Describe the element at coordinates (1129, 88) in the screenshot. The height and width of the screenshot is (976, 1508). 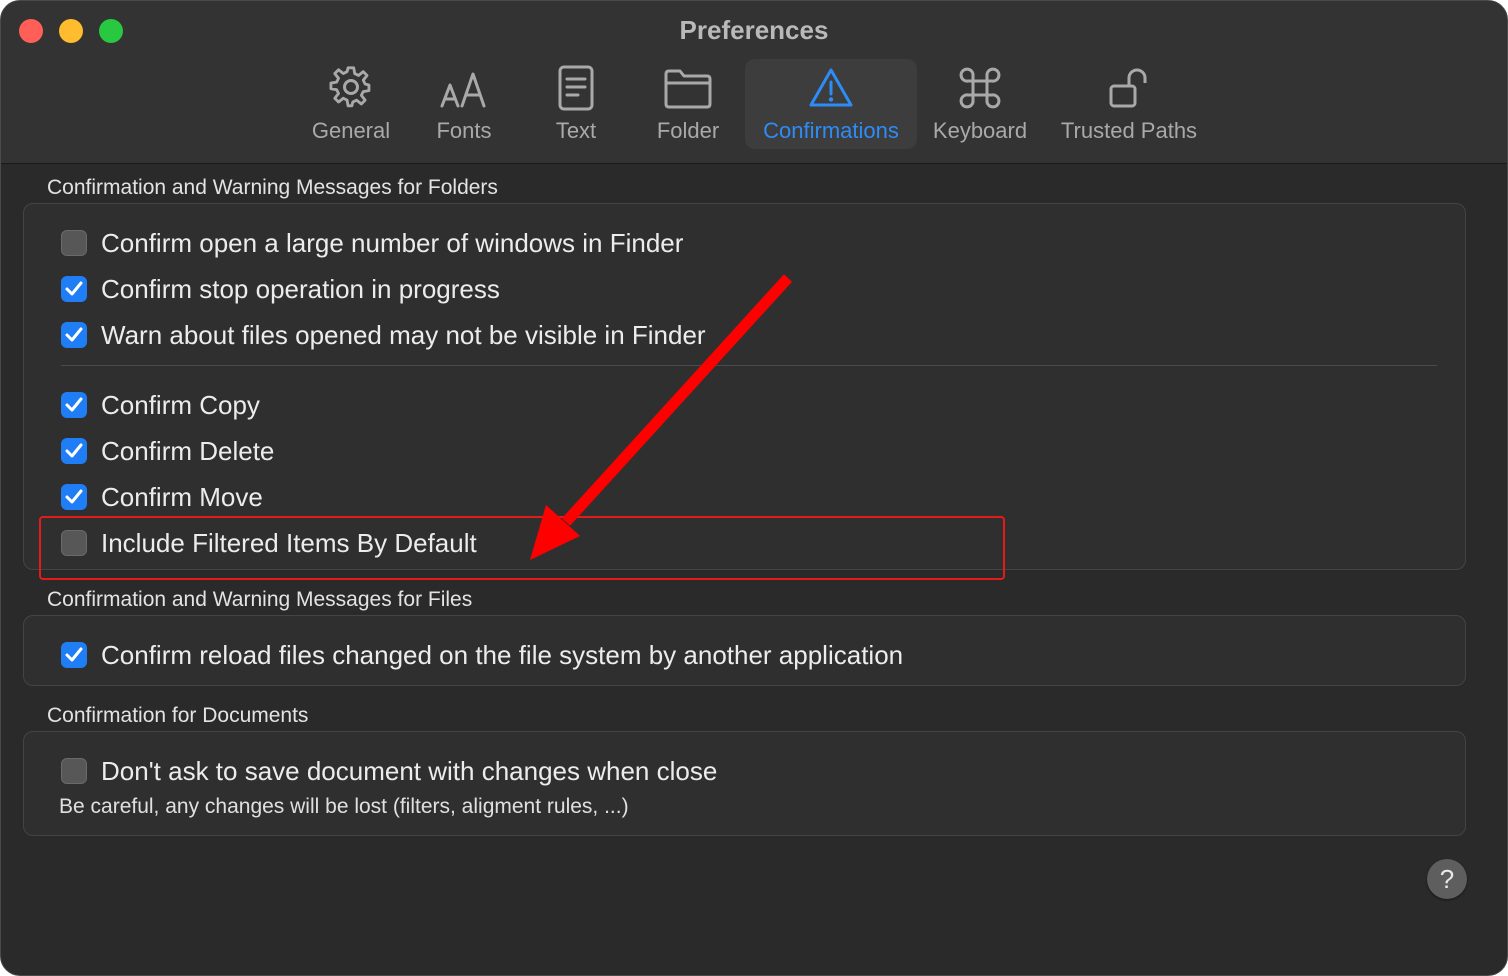
I see `unlock-icon` at that location.